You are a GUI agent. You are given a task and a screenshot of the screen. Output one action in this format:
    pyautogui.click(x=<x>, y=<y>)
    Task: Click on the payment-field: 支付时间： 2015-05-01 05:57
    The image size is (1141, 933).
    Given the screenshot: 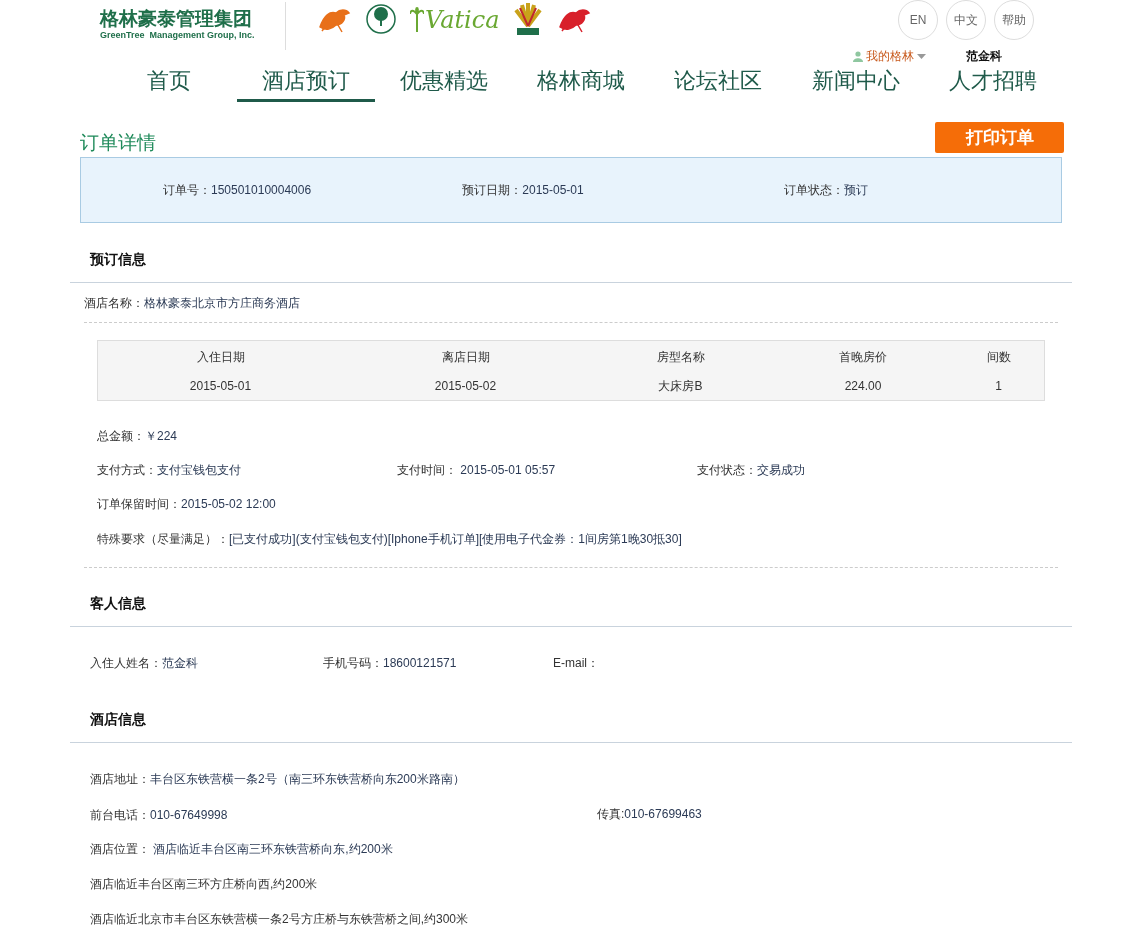 What is the action you would take?
    pyautogui.click(x=476, y=469)
    